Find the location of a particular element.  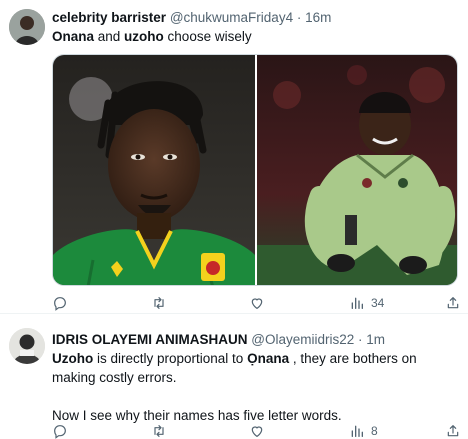

timestamp: 1m is located at coordinates (375, 339).